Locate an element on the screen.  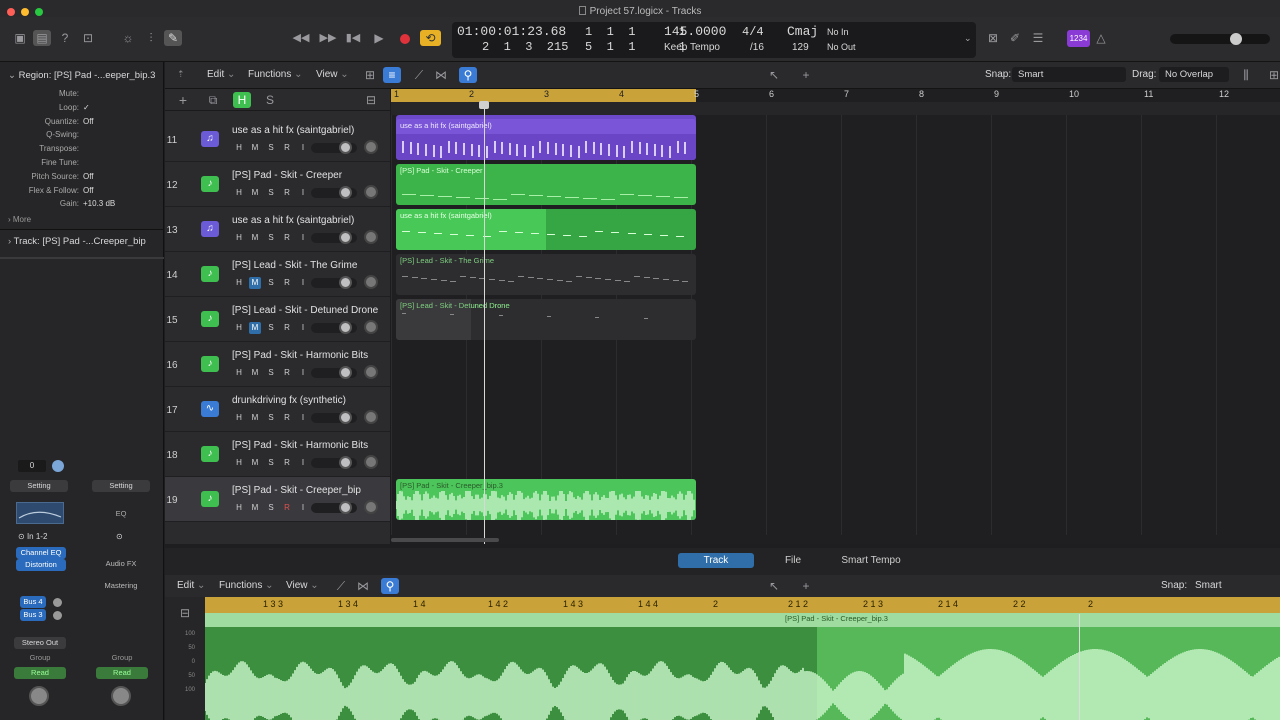
playhead is located at coordinates (484, 323).